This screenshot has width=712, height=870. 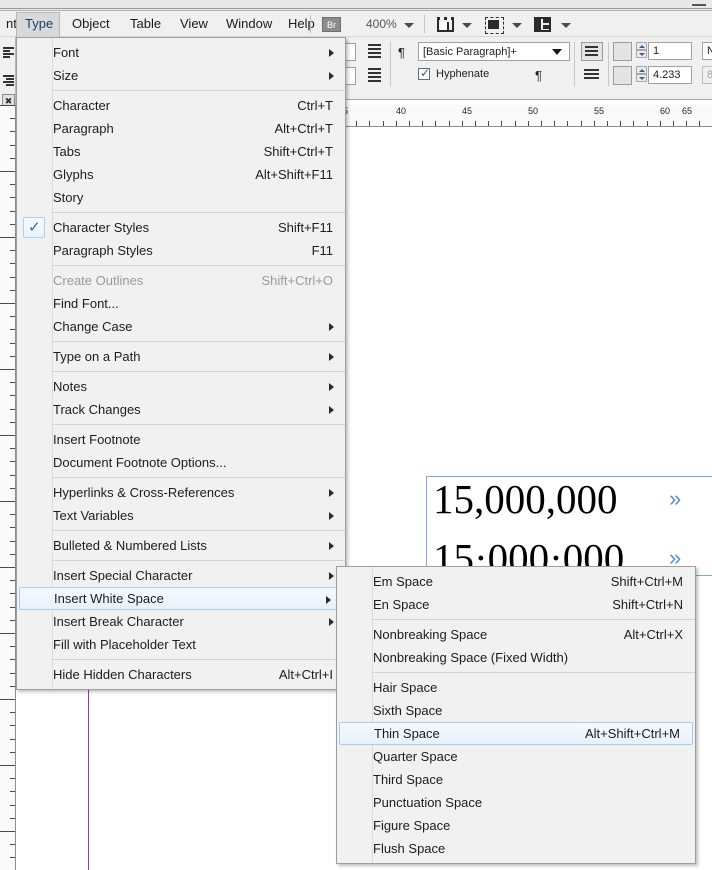 I want to click on menubar-item-window: Window, so click(x=249, y=24).